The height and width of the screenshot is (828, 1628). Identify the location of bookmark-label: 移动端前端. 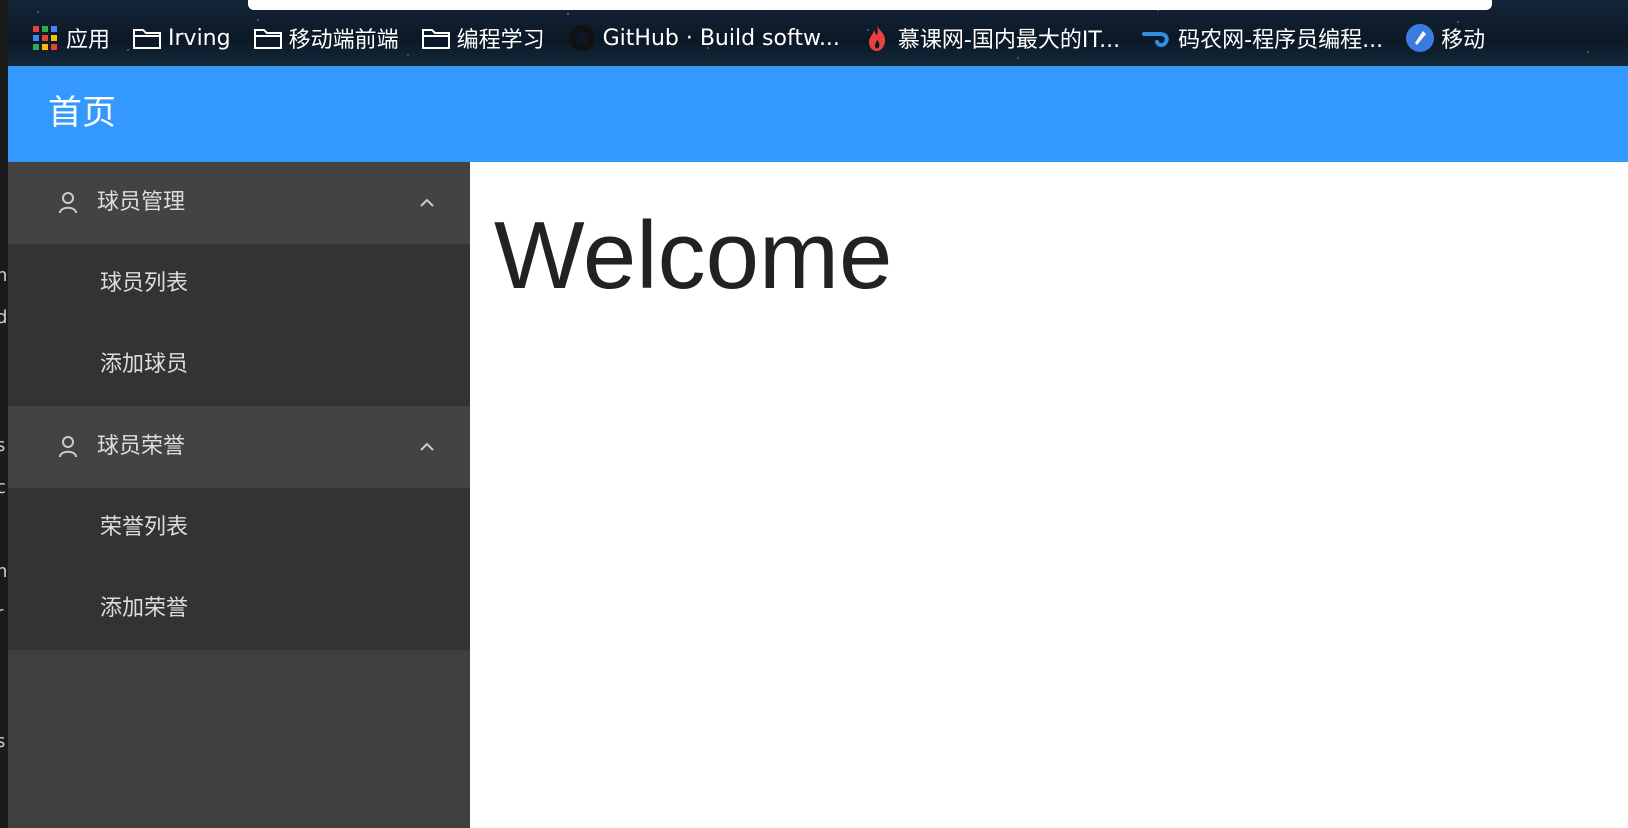
(343, 40).